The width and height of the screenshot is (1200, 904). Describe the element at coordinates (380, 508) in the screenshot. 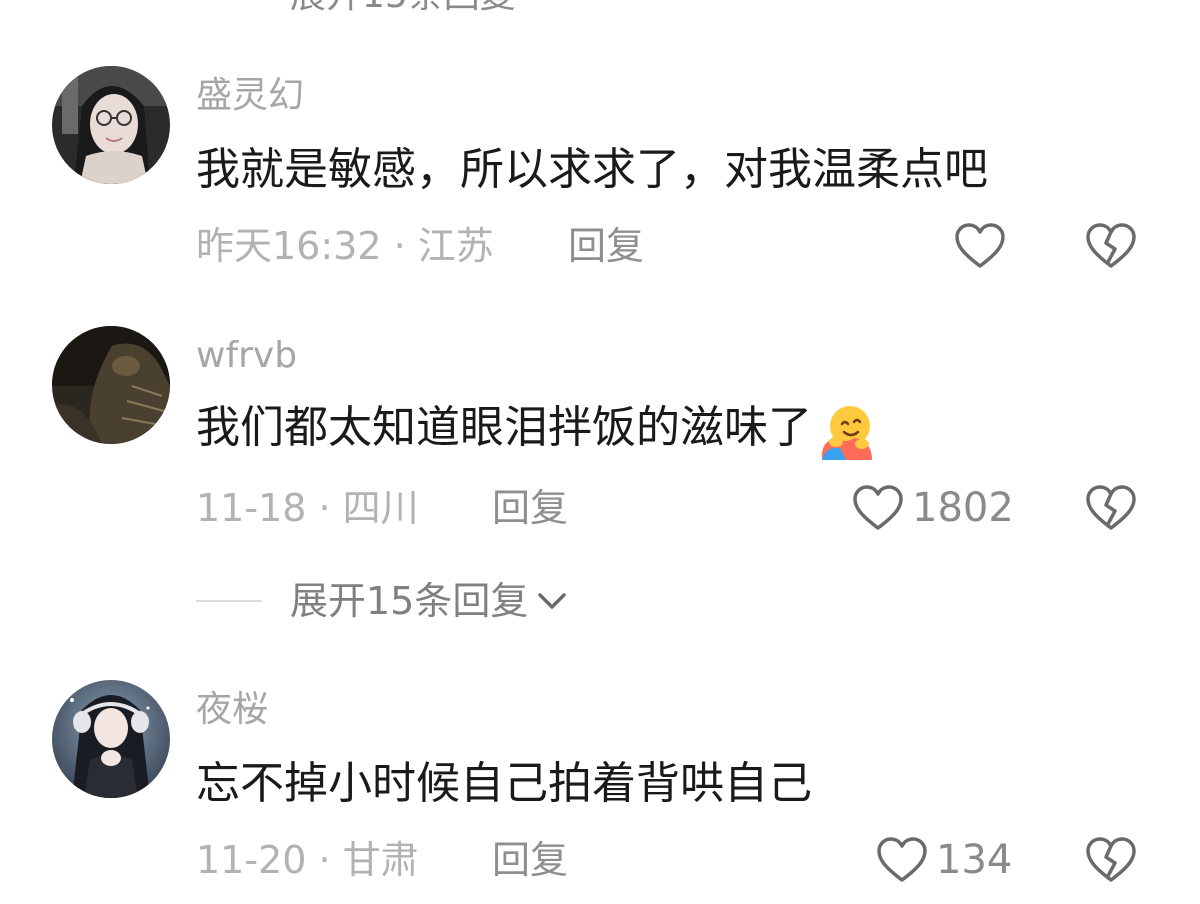

I see `comment-location: 四川` at that location.